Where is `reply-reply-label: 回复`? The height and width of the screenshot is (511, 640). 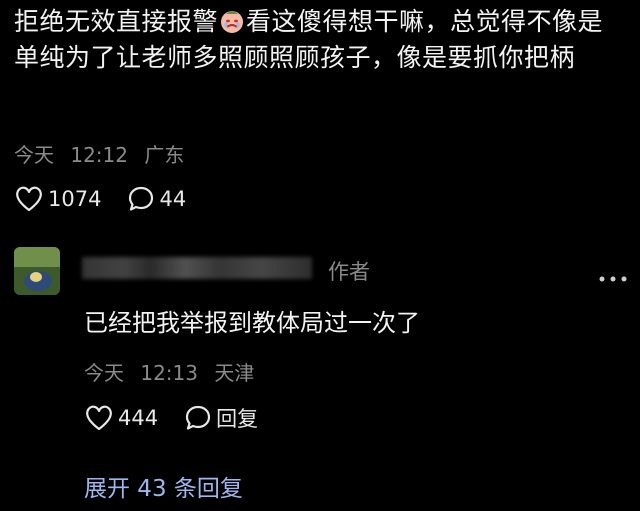 reply-reply-label: 回复 is located at coordinates (237, 419).